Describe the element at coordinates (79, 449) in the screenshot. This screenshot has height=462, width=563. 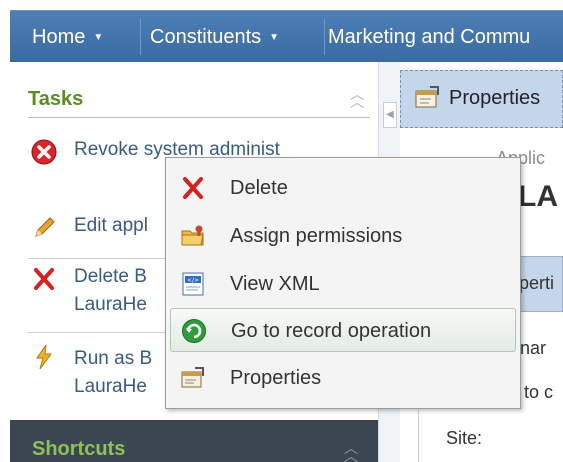
I see `shortcuts-title: Shortcuts` at that location.